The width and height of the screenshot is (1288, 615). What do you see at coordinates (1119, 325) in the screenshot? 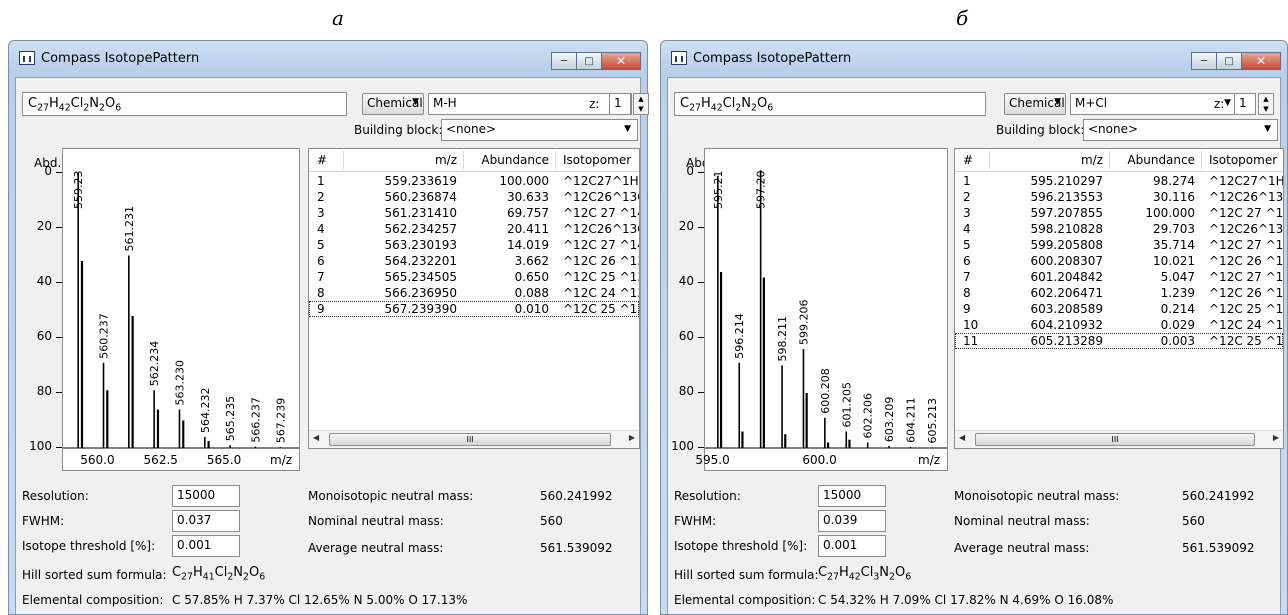
I see `table-row: 10 604.210932 0.029 ^12C 24 ^13` at bounding box center [1119, 325].